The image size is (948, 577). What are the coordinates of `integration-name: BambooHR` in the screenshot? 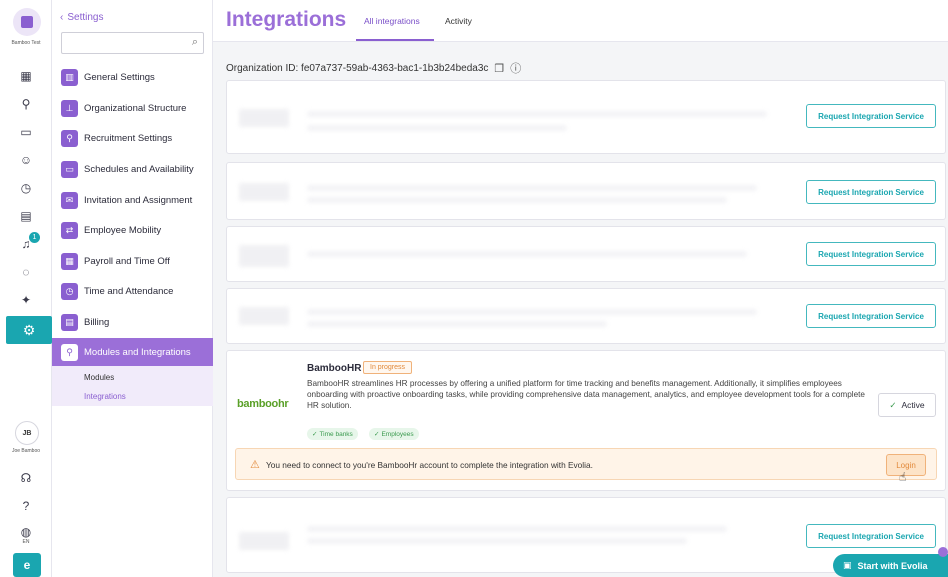 It's located at (334, 368).